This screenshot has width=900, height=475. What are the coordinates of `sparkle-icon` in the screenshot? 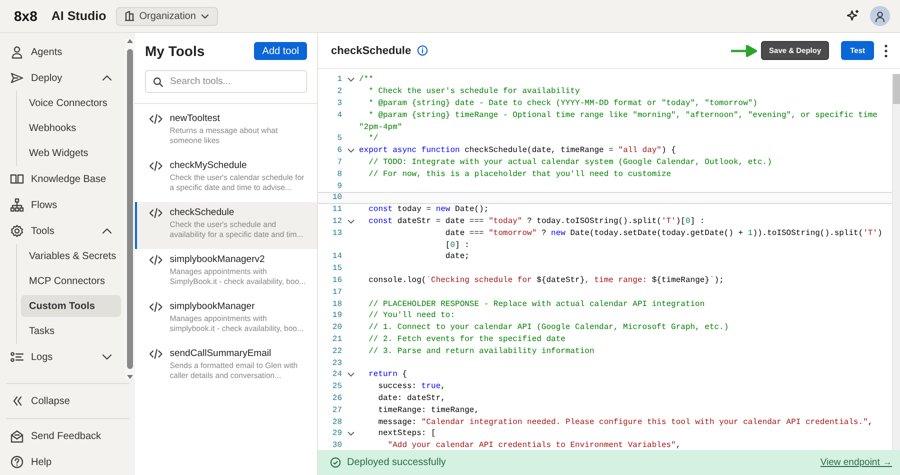 It's located at (853, 16).